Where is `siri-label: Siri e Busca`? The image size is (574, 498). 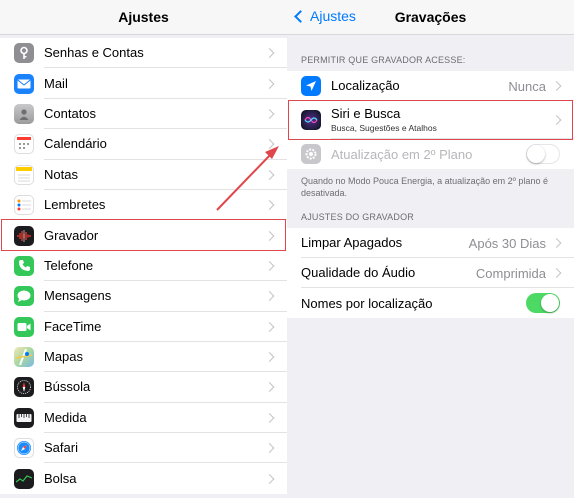 siri-label: Siri e Busca is located at coordinates (366, 113).